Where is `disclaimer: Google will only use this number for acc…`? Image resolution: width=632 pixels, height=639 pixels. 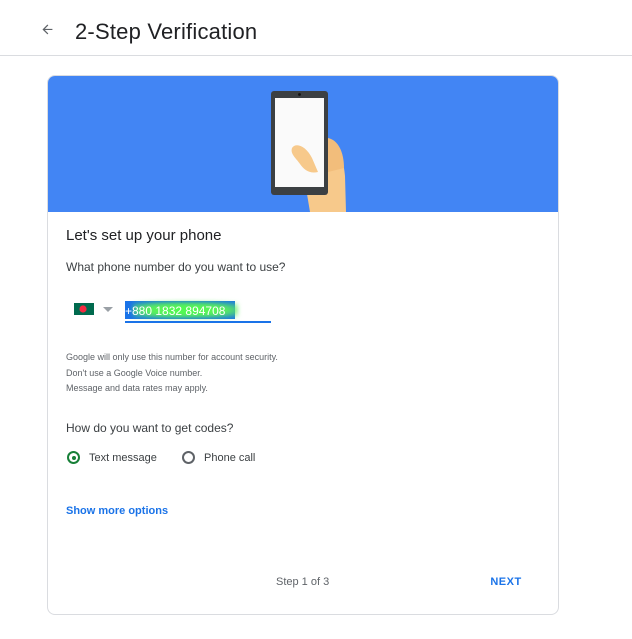
disclaimer: Google will only use this number for acc… is located at coordinates (172, 373).